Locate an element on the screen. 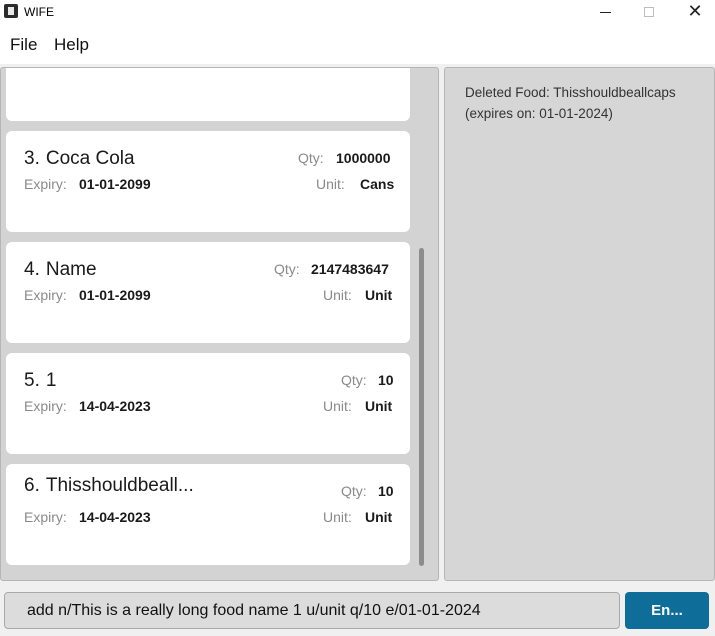 The width and height of the screenshot is (715, 636). maximize-button is located at coordinates (649, 12).